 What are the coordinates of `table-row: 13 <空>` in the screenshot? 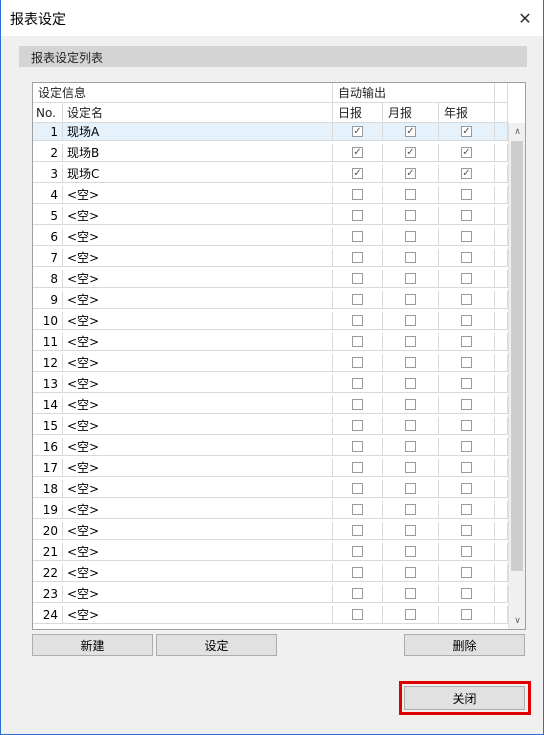 It's located at (270, 384).